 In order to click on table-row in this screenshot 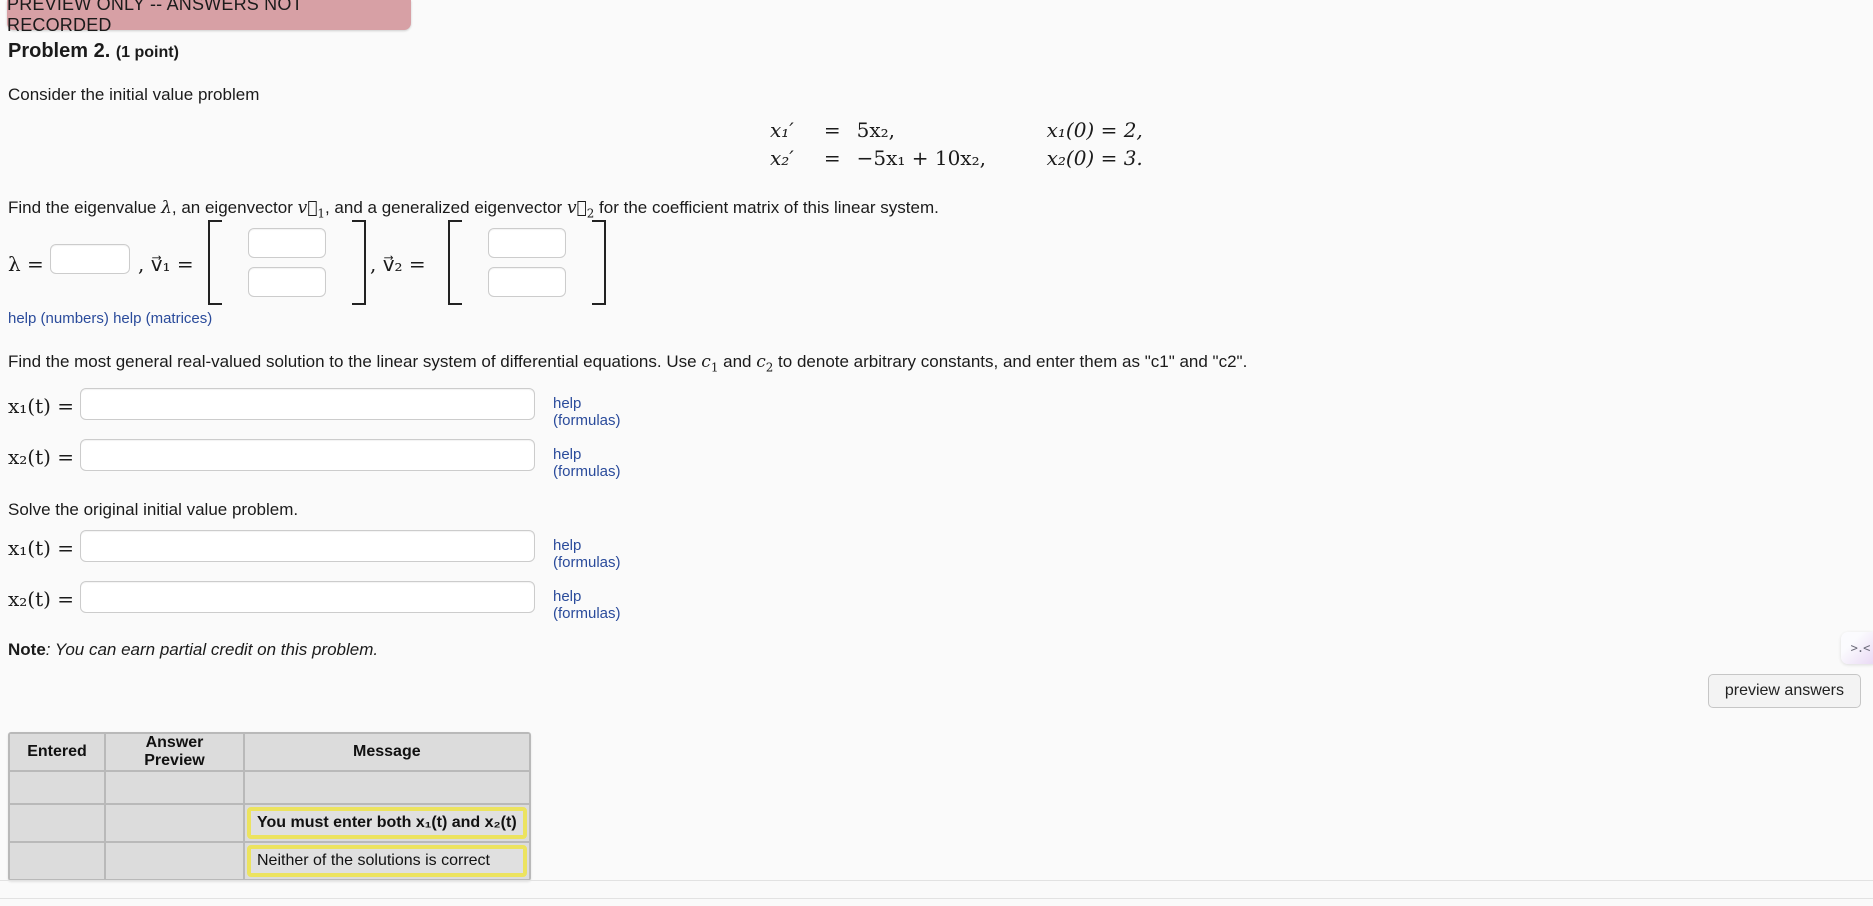, I will do `click(269, 787)`.